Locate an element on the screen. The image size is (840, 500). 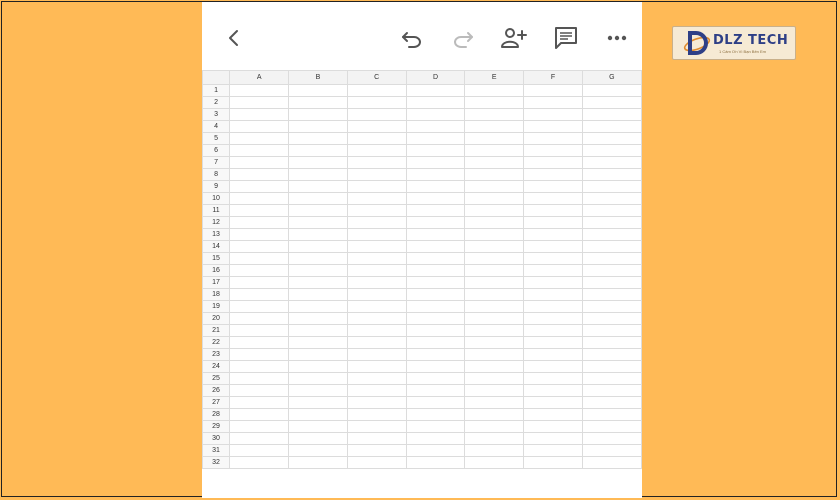
redo-button is located at coordinates (463, 38).